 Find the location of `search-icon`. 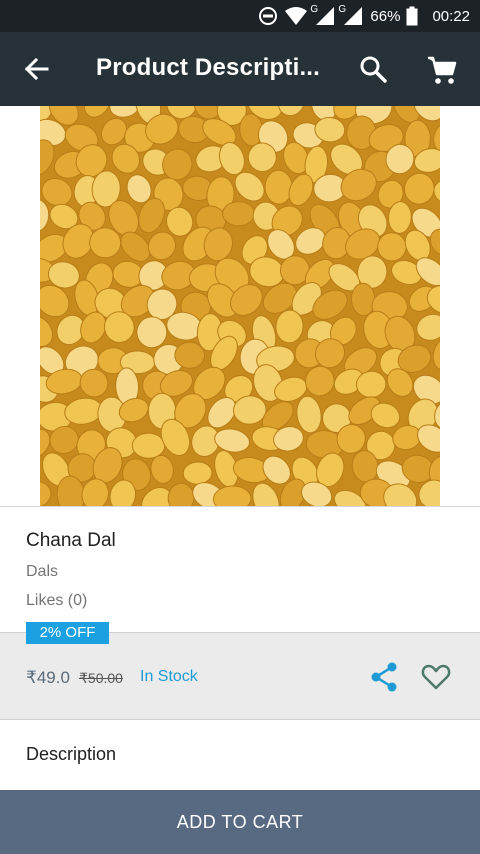

search-icon is located at coordinates (373, 69).